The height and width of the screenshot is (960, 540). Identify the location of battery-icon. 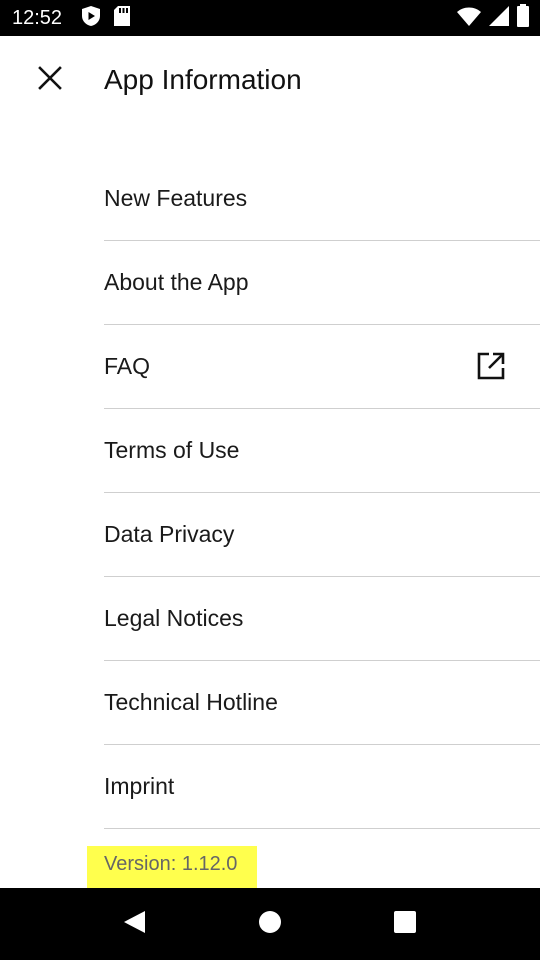
(523, 18).